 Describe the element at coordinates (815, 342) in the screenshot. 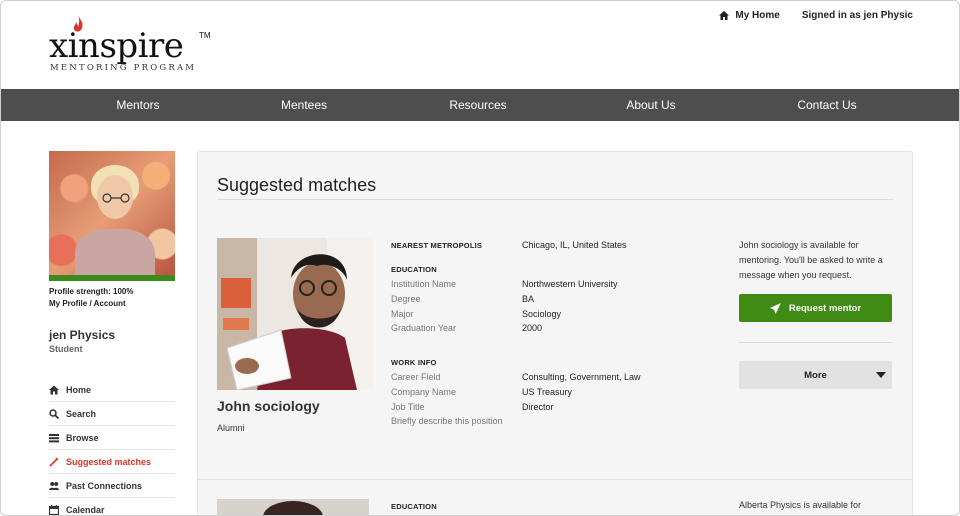

I see `action-divider` at that location.